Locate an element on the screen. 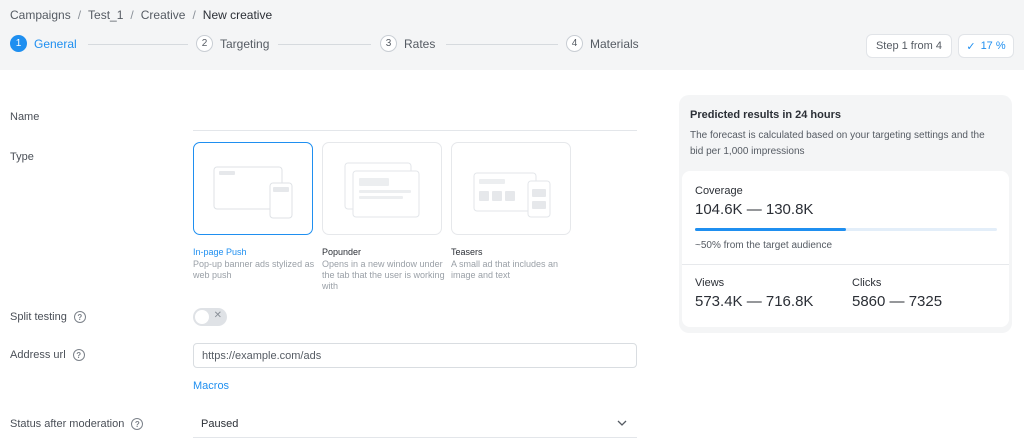 This screenshot has width=1024, height=447. step-number: 4 is located at coordinates (574, 43).